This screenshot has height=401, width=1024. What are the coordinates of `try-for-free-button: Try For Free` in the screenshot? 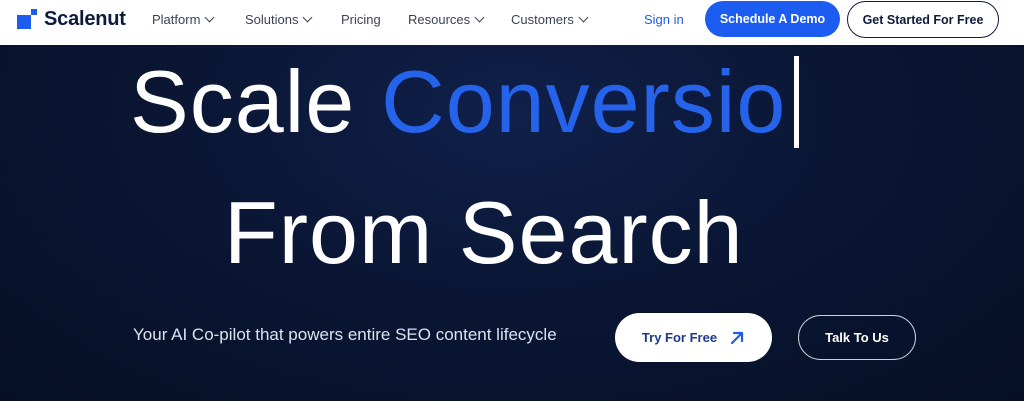 It's located at (693, 337).